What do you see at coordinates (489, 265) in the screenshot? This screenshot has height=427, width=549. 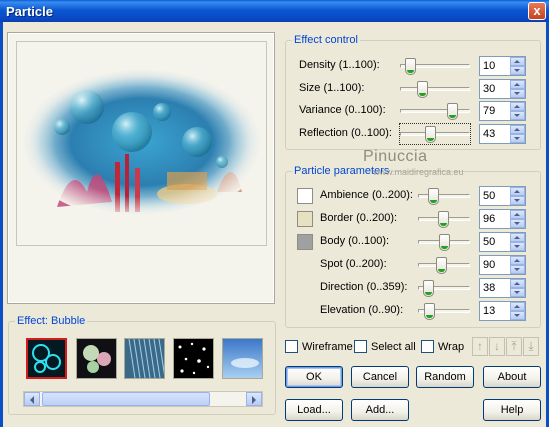 I see `particle-param-value-3: 90` at bounding box center [489, 265].